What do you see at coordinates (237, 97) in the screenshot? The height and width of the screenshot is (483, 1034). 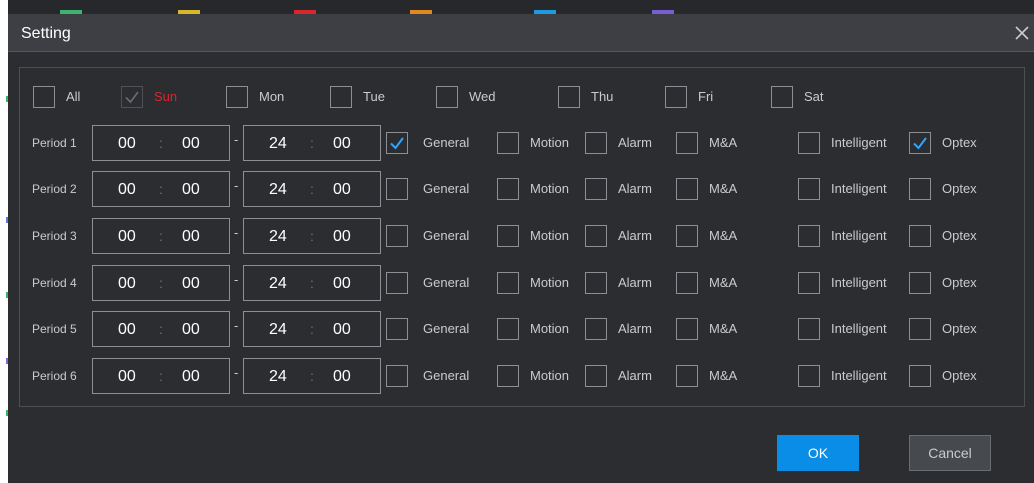 I see `day-checkbox-mon` at bounding box center [237, 97].